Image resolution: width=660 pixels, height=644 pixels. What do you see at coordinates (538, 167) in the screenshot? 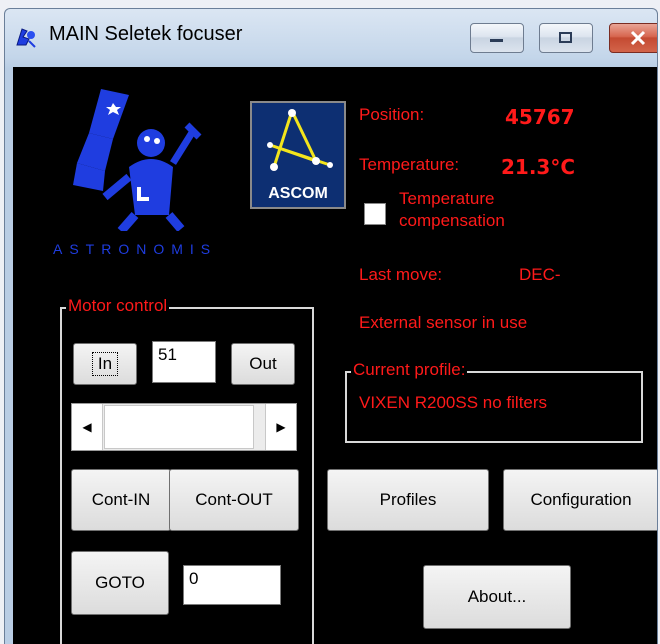
I see `temperature-value: 21.3°C` at bounding box center [538, 167].